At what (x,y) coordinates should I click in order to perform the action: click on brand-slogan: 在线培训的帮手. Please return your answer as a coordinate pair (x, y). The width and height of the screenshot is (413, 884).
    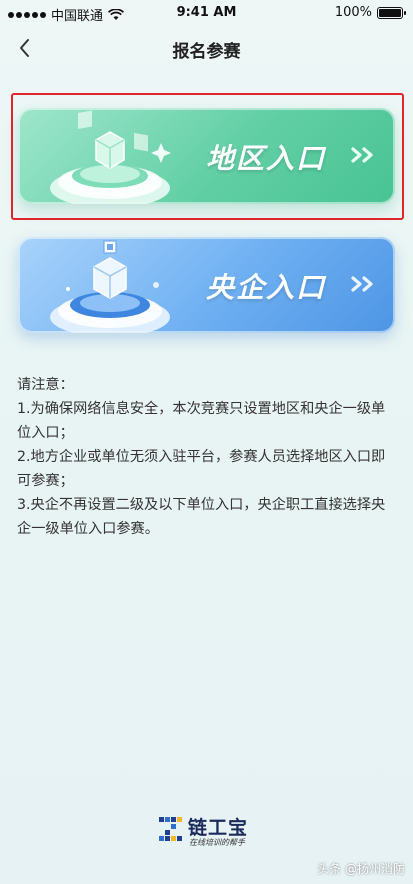
    Looking at the image, I should click on (217, 842).